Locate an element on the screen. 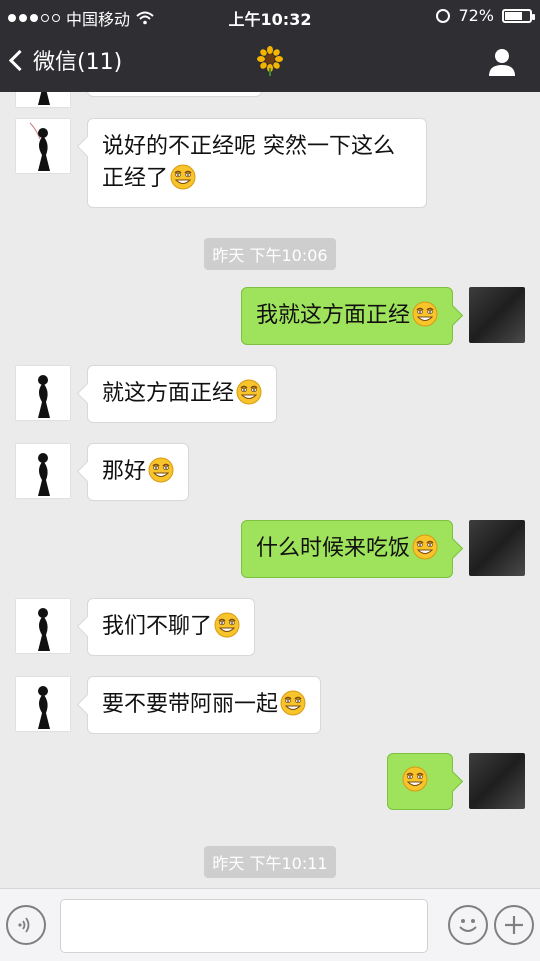 The width and height of the screenshot is (540, 961). message-bubble: 那好 is located at coordinates (138, 472).